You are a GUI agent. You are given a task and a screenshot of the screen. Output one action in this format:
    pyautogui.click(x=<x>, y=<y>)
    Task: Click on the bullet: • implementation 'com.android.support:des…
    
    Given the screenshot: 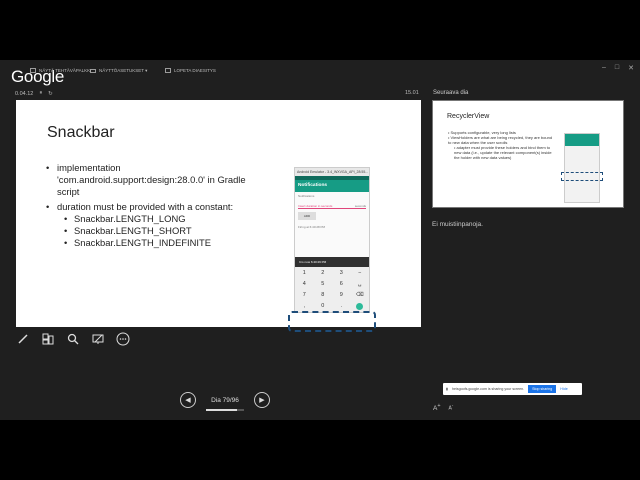 What is the action you would take?
    pyautogui.click(x=156, y=180)
    